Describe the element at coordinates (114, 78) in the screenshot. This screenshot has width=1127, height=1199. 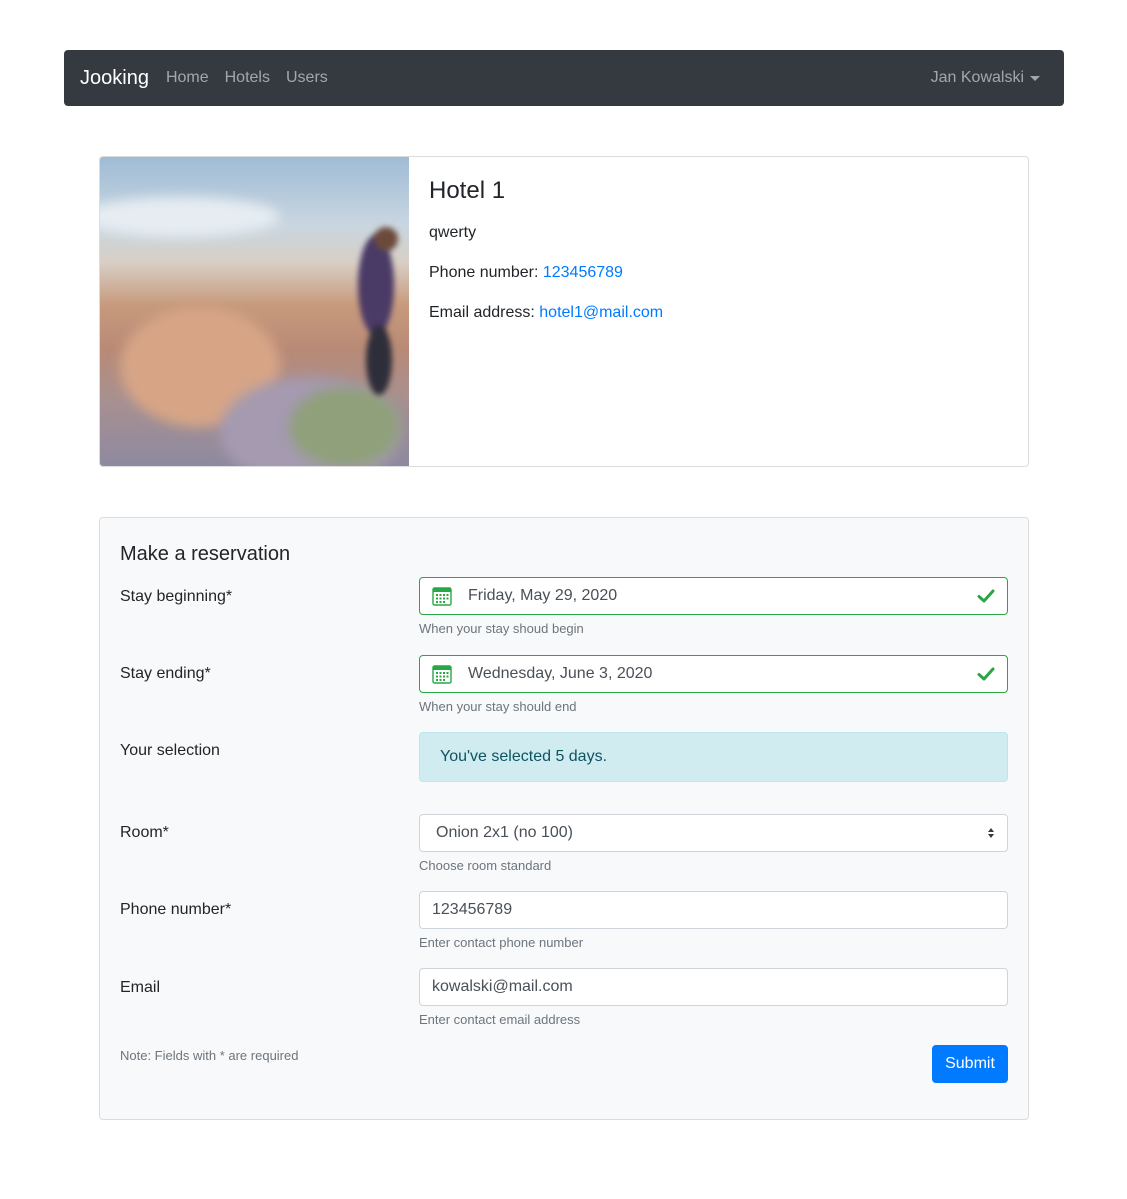
I see `brand-logo: Jooking` at that location.